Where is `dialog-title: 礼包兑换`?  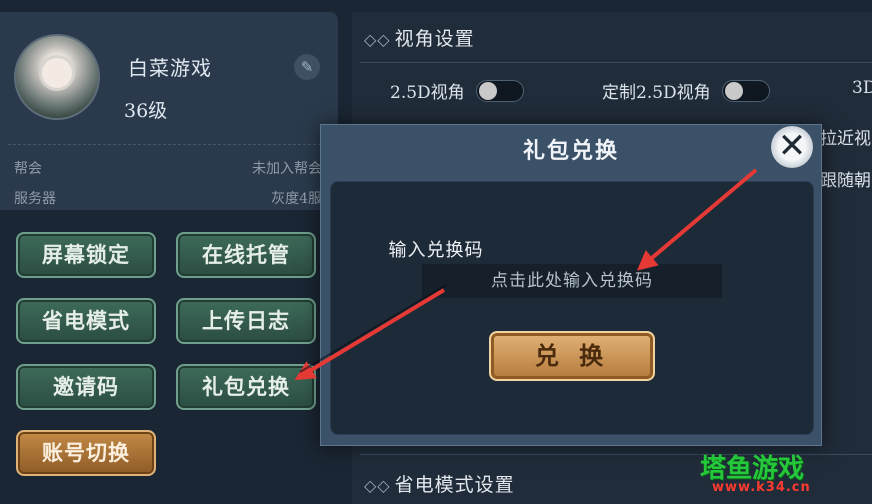
dialog-title: 礼包兑换 is located at coordinates (570, 151).